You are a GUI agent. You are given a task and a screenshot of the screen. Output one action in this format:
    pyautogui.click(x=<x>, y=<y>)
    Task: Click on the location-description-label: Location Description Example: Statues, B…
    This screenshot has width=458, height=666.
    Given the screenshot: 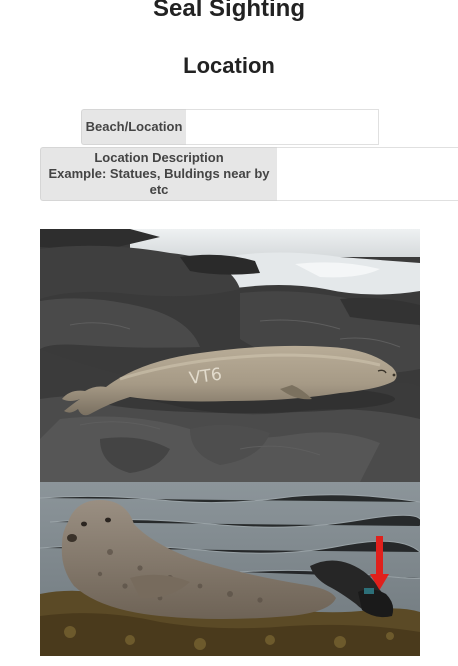 What is the action you would take?
    pyautogui.click(x=158, y=174)
    